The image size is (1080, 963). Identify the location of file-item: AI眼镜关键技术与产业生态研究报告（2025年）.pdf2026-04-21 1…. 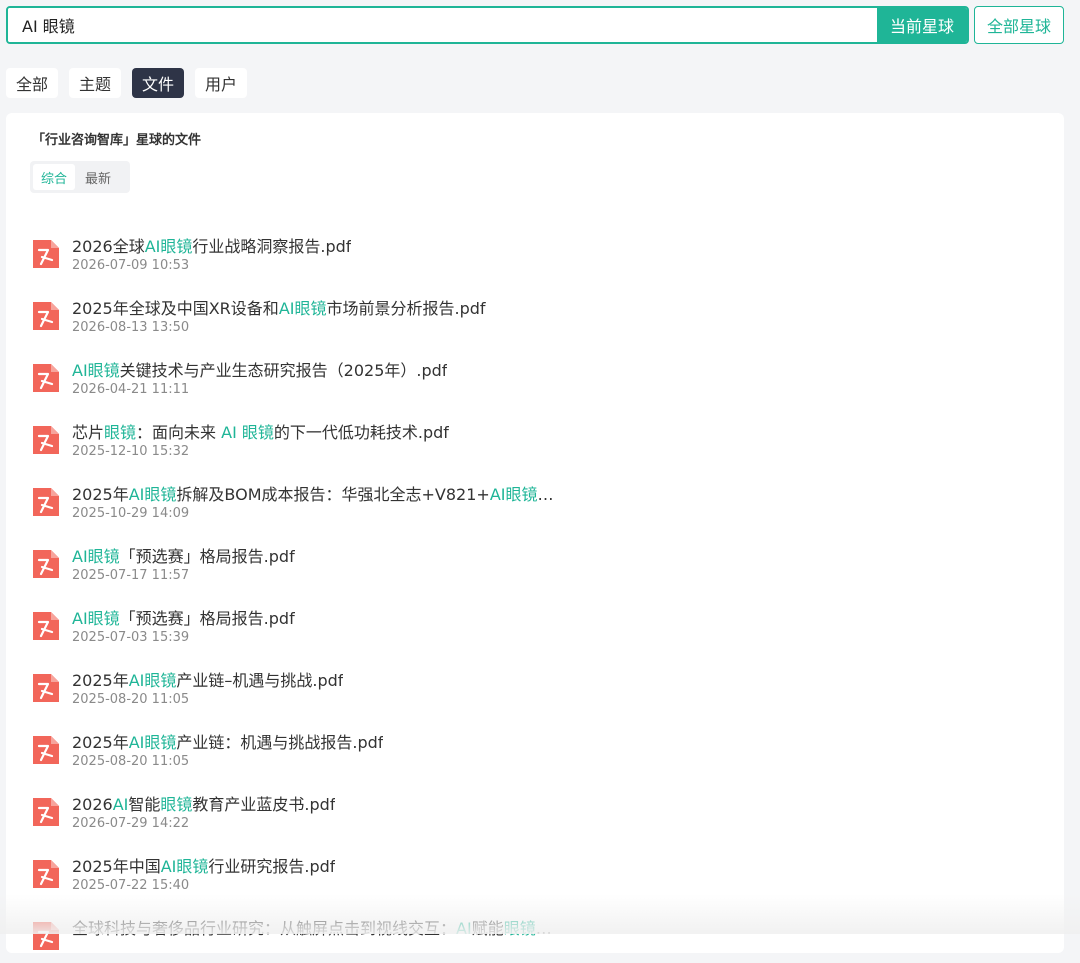
(530, 380).